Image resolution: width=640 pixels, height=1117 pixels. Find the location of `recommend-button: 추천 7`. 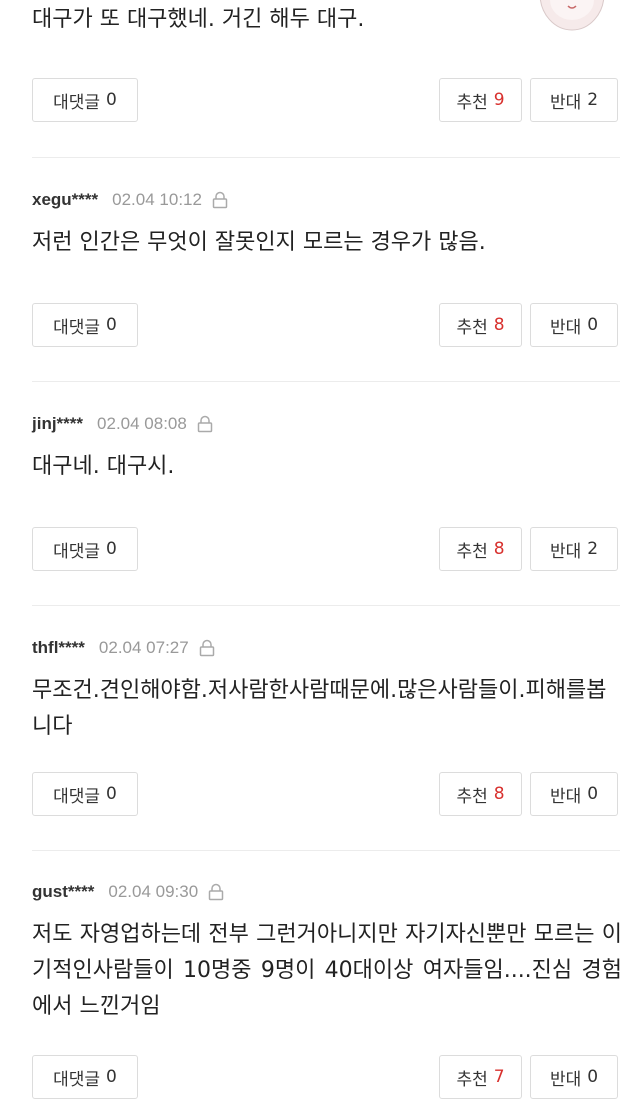

recommend-button: 추천 7 is located at coordinates (480, 1077).